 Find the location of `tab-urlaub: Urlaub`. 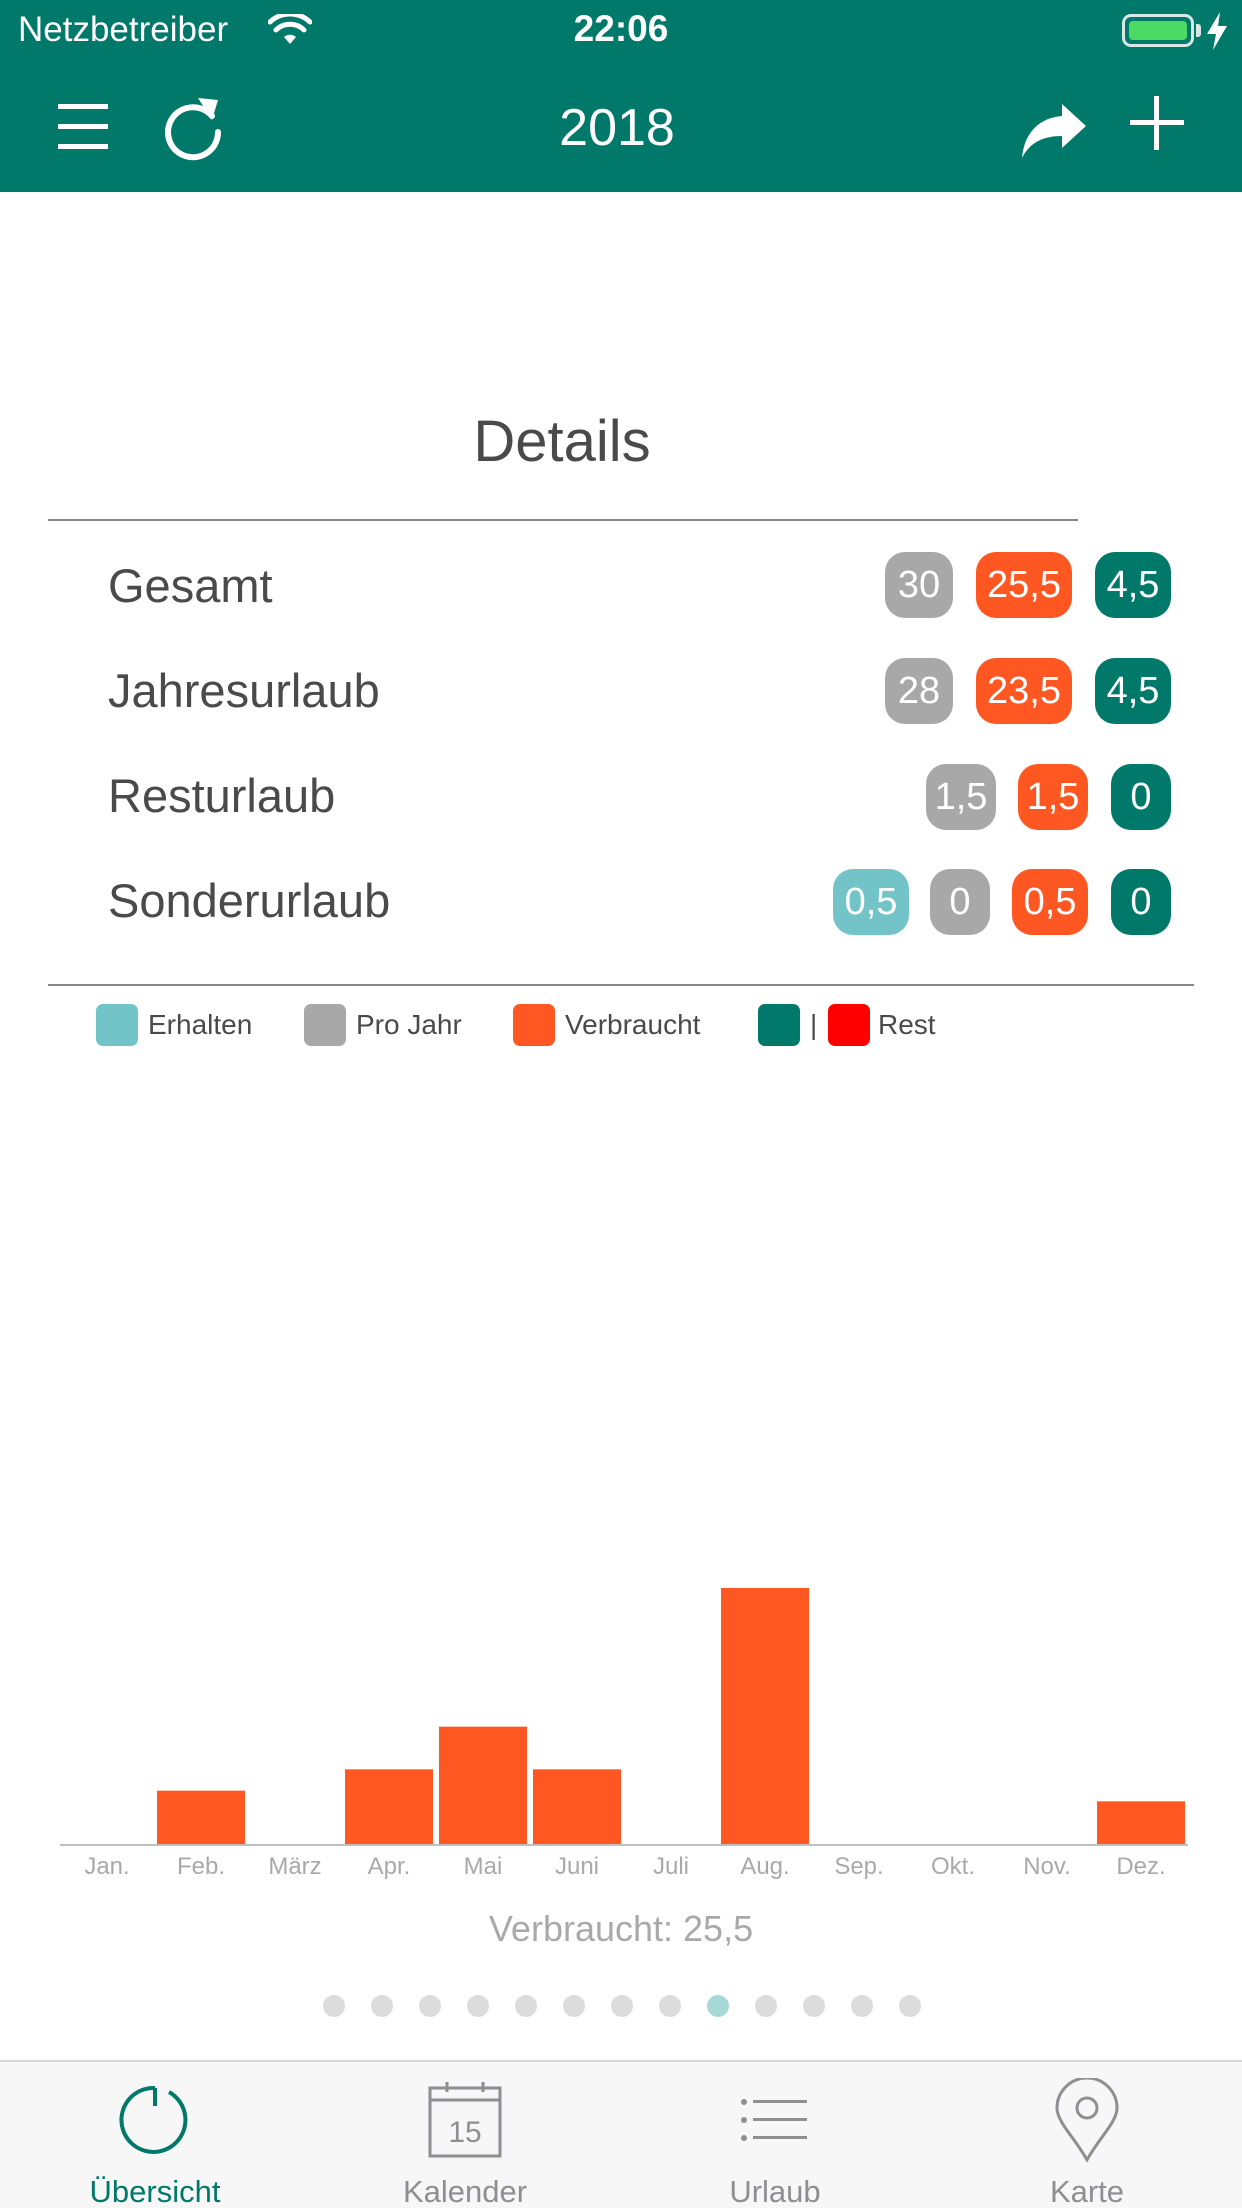

tab-urlaub: Urlaub is located at coordinates (775, 2136).